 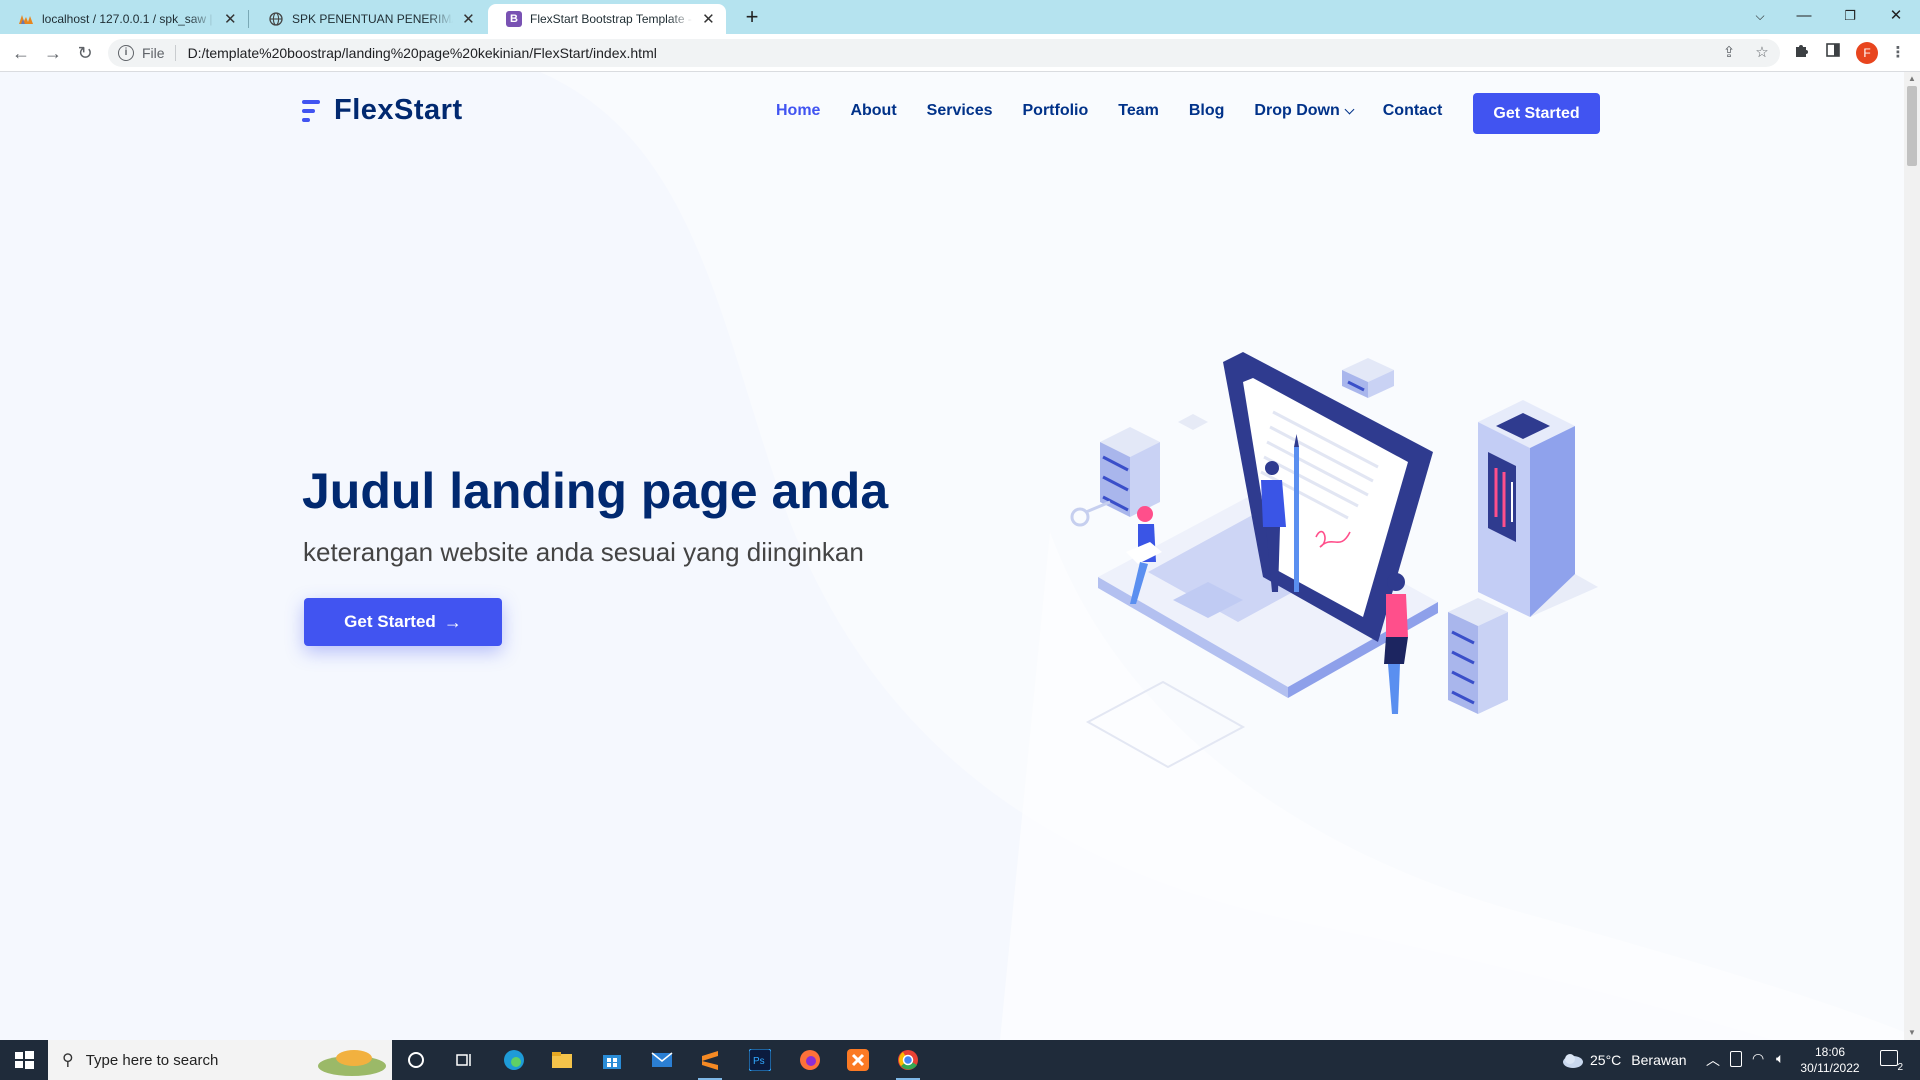 What do you see at coordinates (1830, 1068) in the screenshot?
I see `clock-date: 30/11/2022` at bounding box center [1830, 1068].